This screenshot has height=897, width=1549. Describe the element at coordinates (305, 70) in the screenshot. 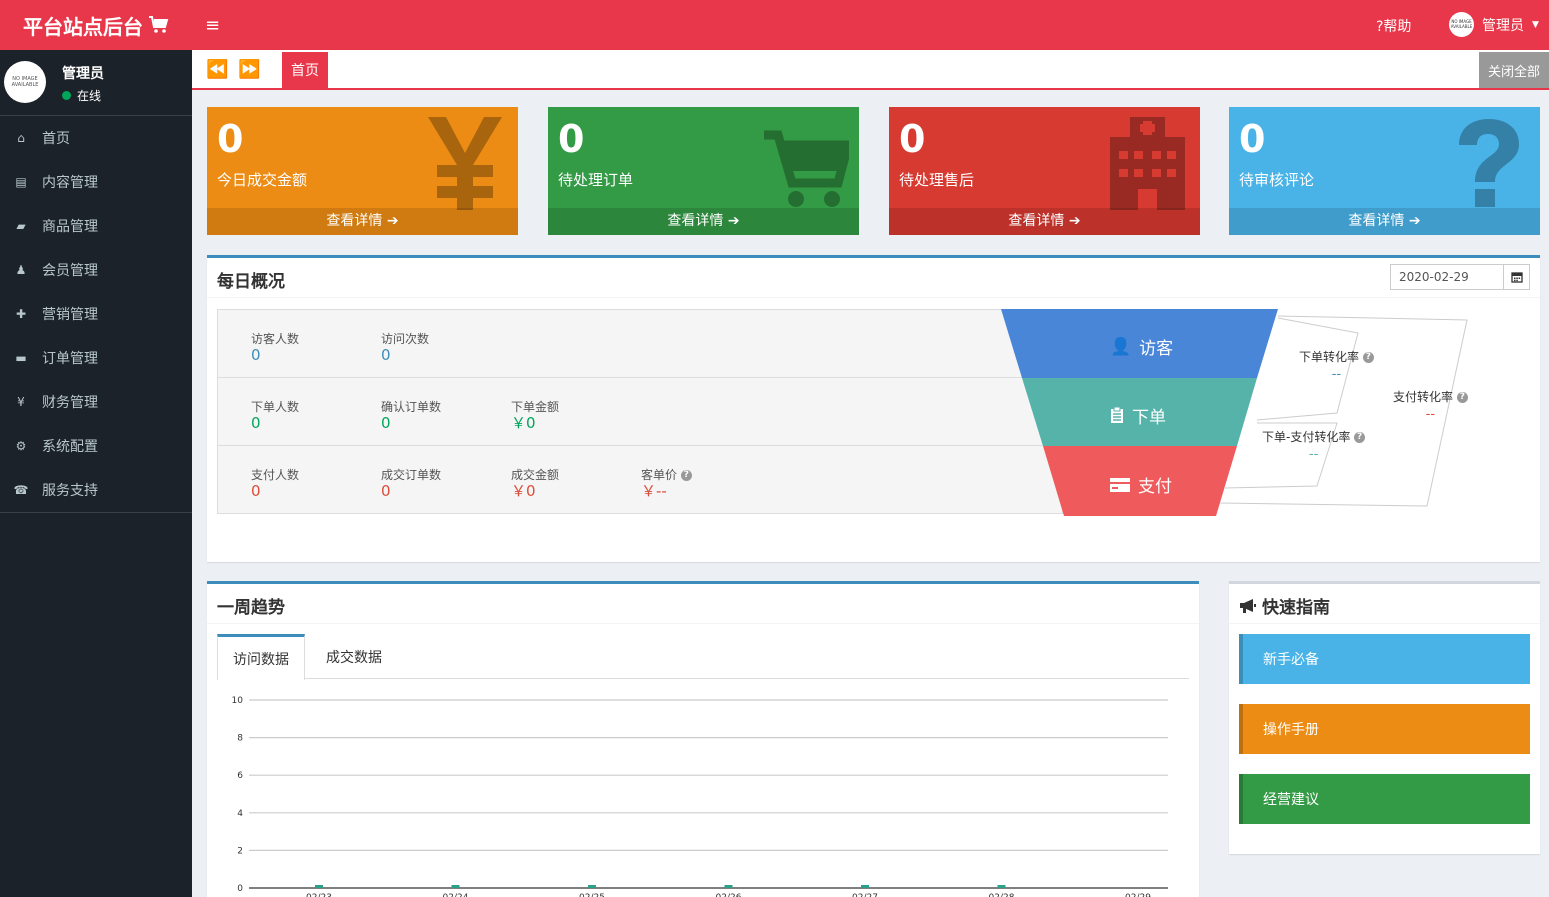

I see `tab-home: 首页` at that location.